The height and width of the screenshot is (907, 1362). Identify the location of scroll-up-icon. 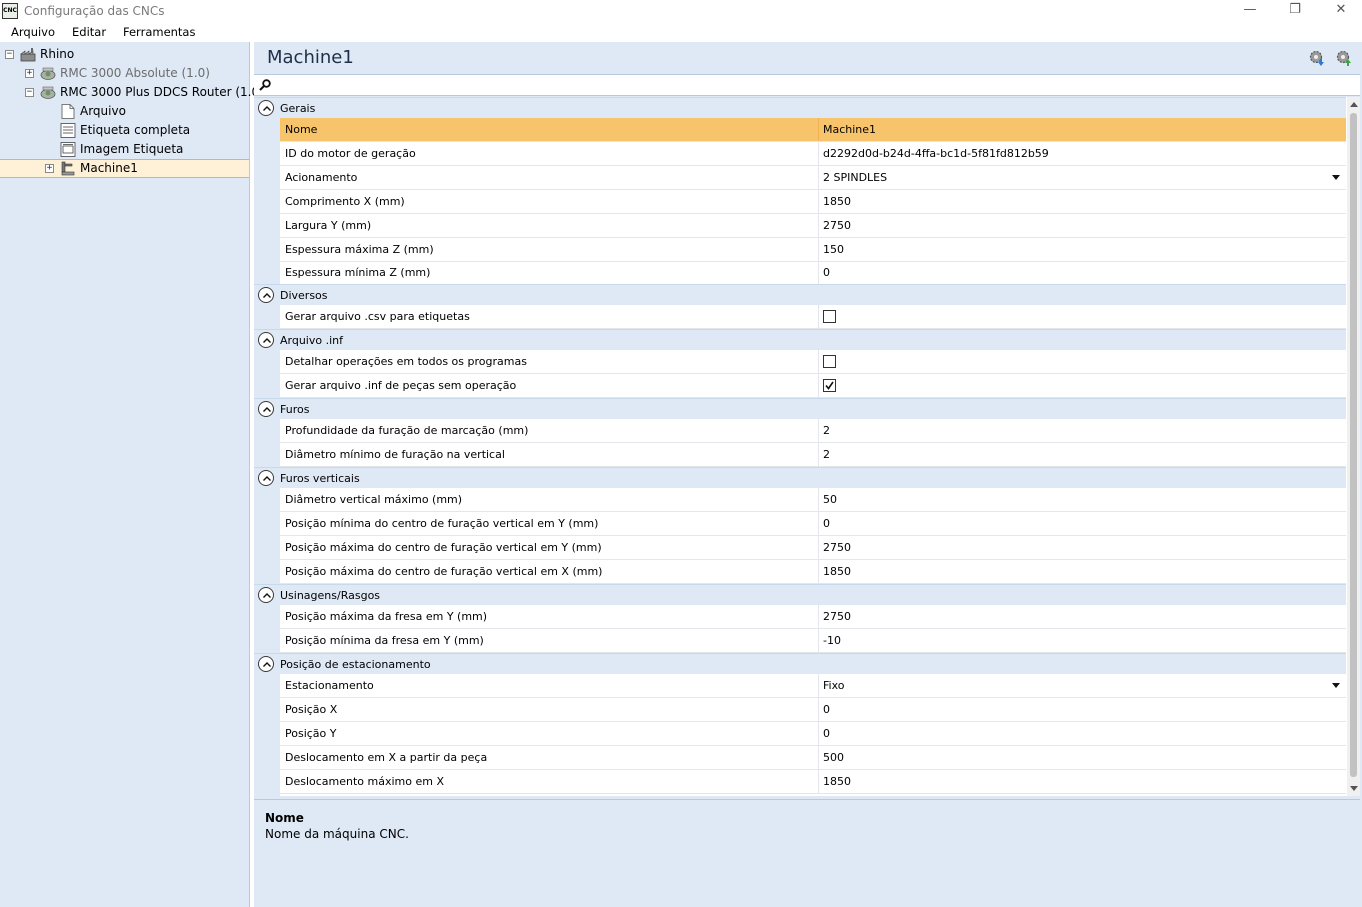
(1354, 104).